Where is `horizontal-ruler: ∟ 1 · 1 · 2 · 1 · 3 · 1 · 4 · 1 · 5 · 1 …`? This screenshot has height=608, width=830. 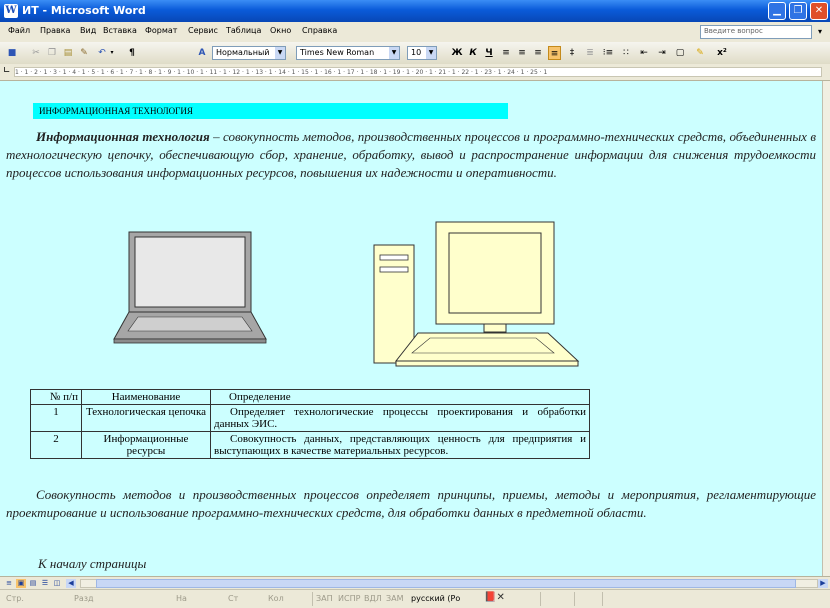 horizontal-ruler: ∟ 1 · 1 · 2 · 1 · 3 · 1 · 4 · 1 · 5 · 1 … is located at coordinates (415, 72).